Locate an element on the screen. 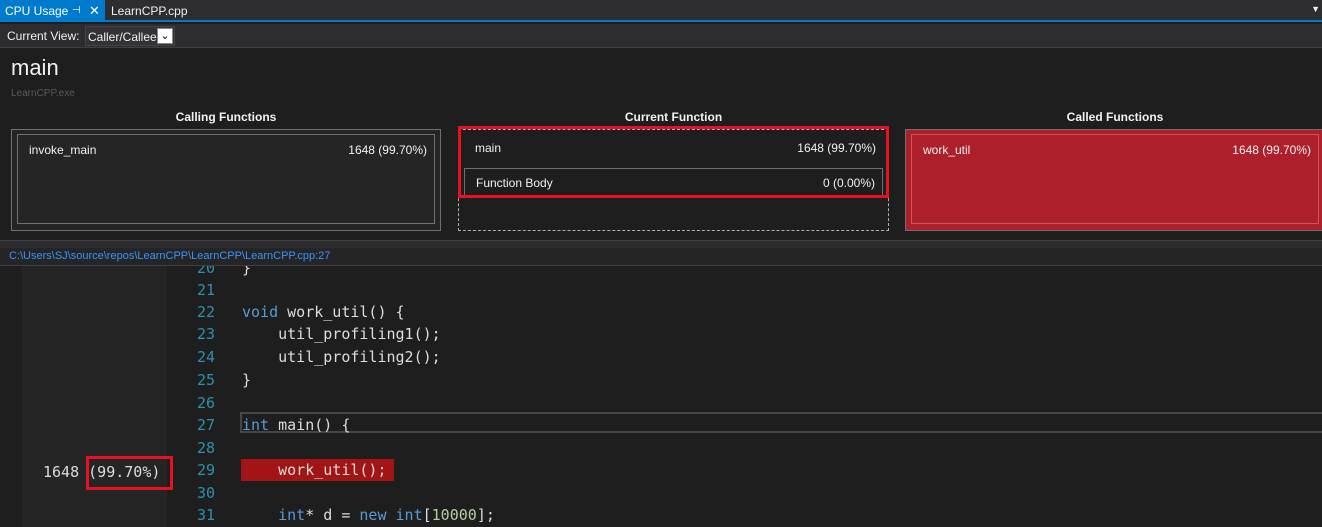 The width and height of the screenshot is (1322, 527). called-function-item: work_util 1648 (99.70%) is located at coordinates (1115, 179).